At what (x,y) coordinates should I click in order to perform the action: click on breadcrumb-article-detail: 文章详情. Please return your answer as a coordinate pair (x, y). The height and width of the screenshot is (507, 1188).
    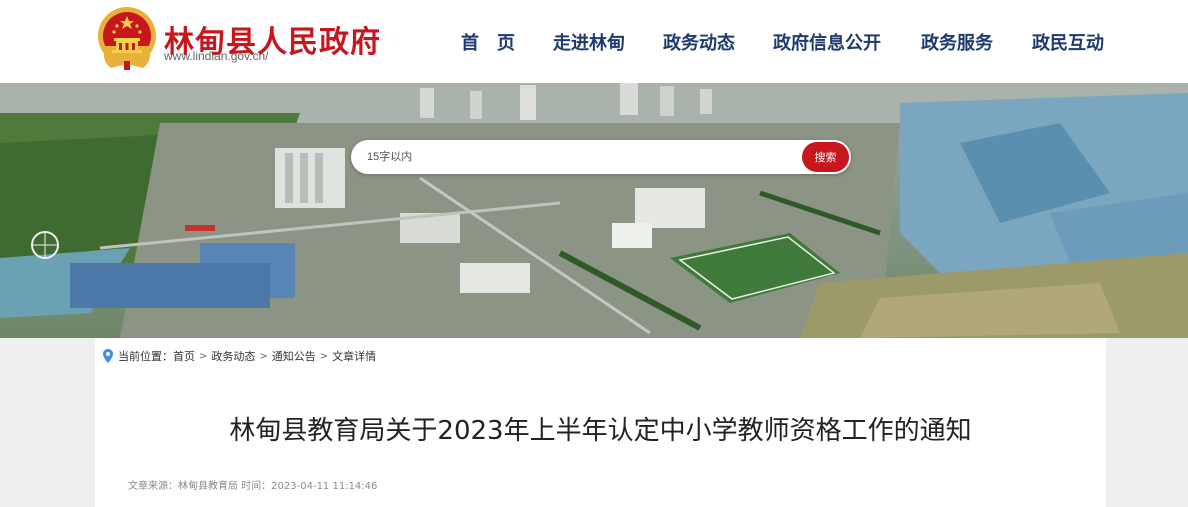
    Looking at the image, I should click on (354, 356).